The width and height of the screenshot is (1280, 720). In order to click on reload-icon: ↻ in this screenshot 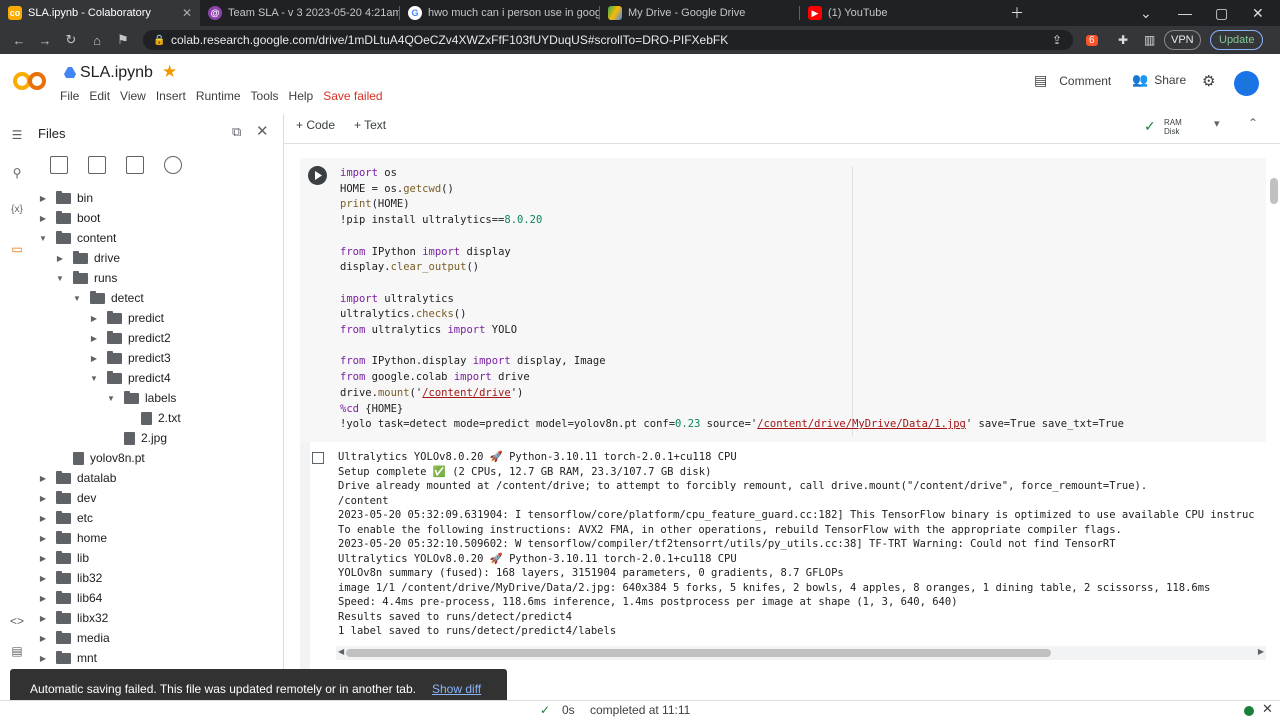, I will do `click(71, 40)`.